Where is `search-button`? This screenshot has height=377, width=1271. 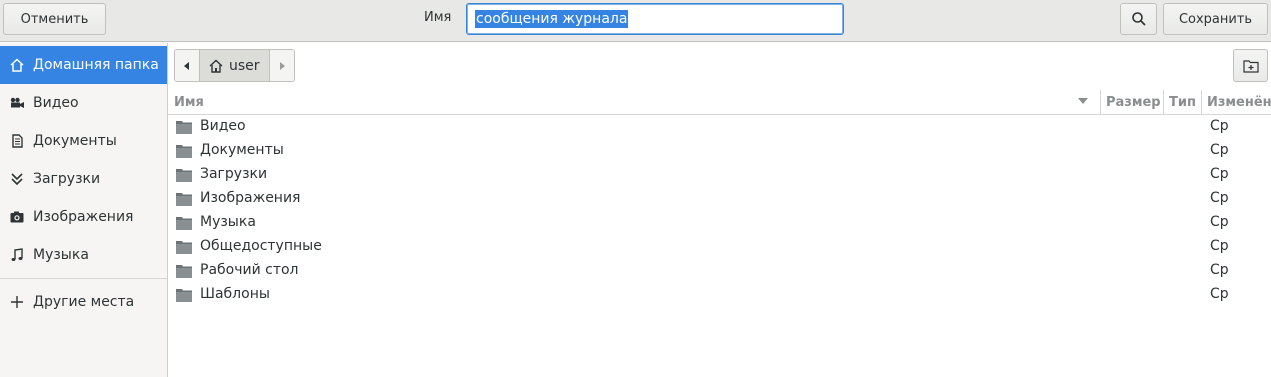
search-button is located at coordinates (1138, 19).